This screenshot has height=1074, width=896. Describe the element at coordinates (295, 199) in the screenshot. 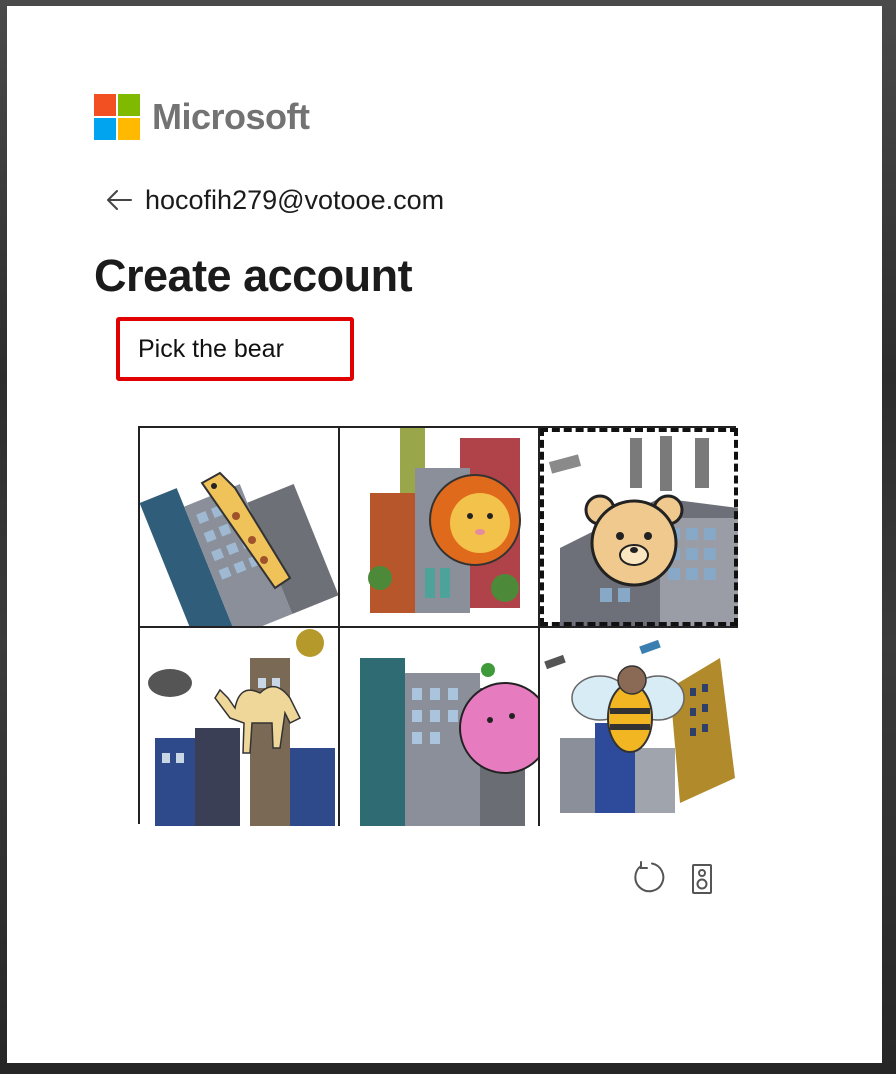

I see `identity-email: hocofih279@votooe.com` at that location.